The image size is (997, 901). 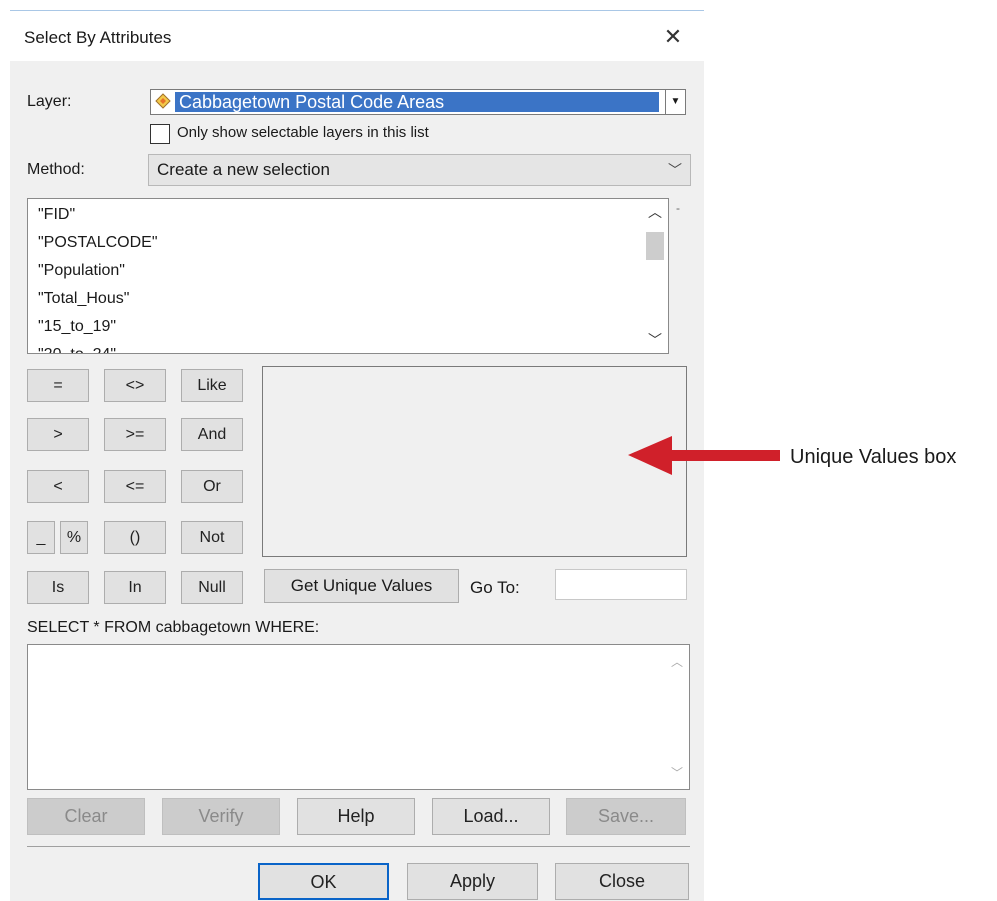 I want to click on layer-selected-value: Cabbagetown Postal Code Areas, so click(x=417, y=102).